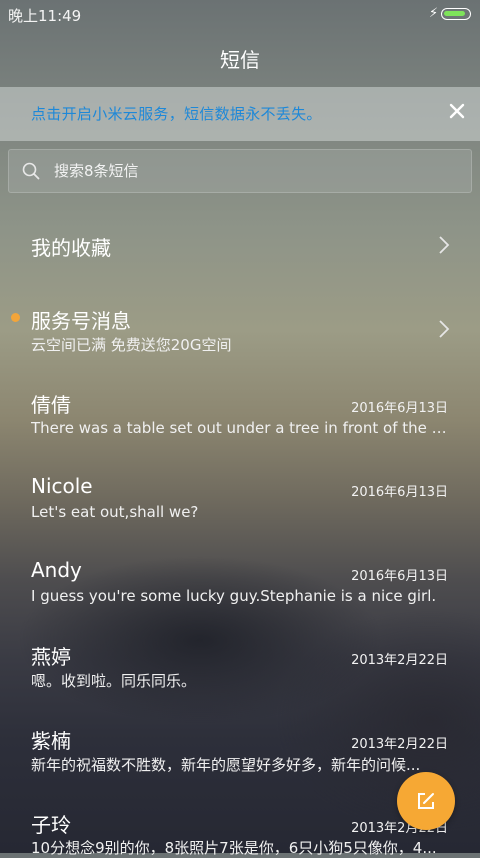 The height and width of the screenshot is (858, 480). What do you see at coordinates (51, 405) in the screenshot?
I see `contact-name: 倩倩` at bounding box center [51, 405].